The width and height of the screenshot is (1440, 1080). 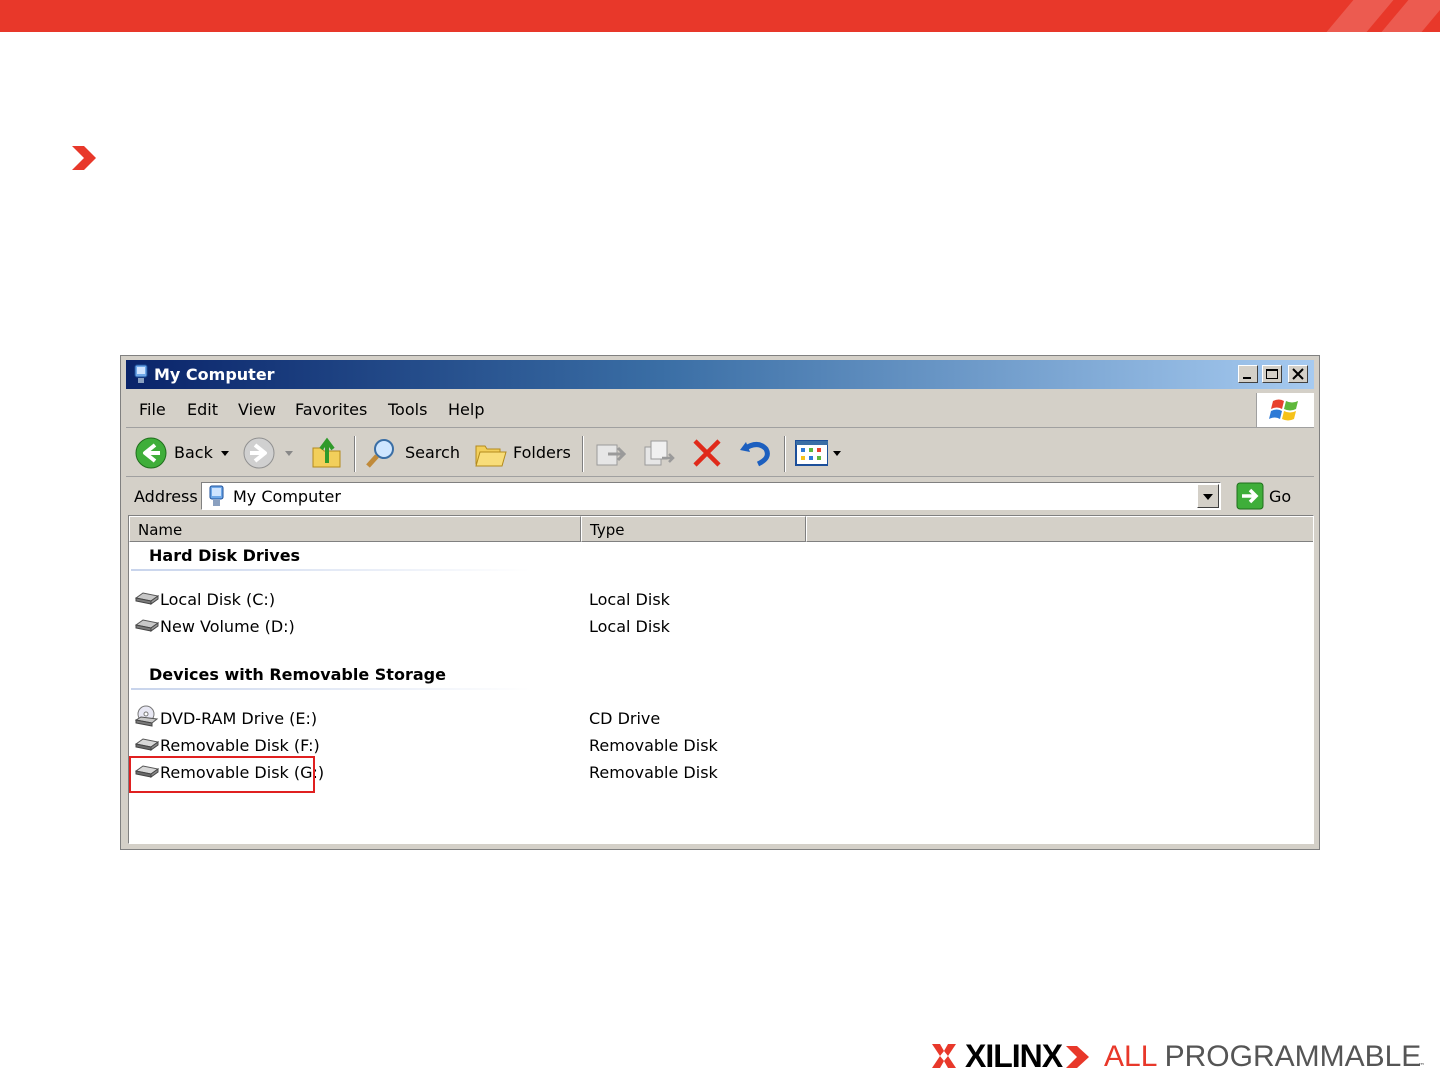 I want to click on slide-top-bar, so click(x=720, y=16).